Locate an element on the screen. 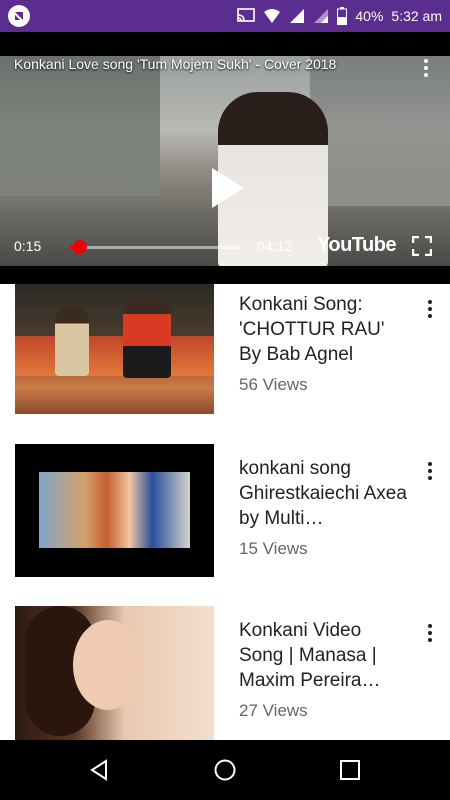  youtube-logo: YouTube is located at coordinates (357, 245).